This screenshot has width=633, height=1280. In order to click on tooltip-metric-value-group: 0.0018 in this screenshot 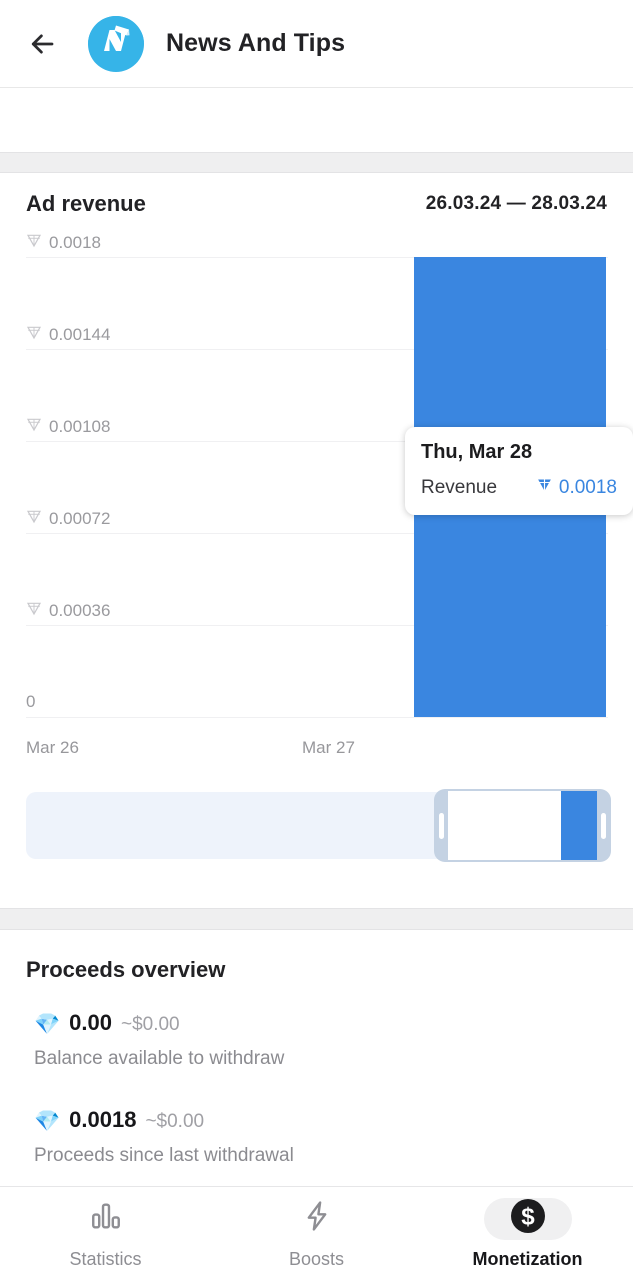, I will do `click(576, 487)`.